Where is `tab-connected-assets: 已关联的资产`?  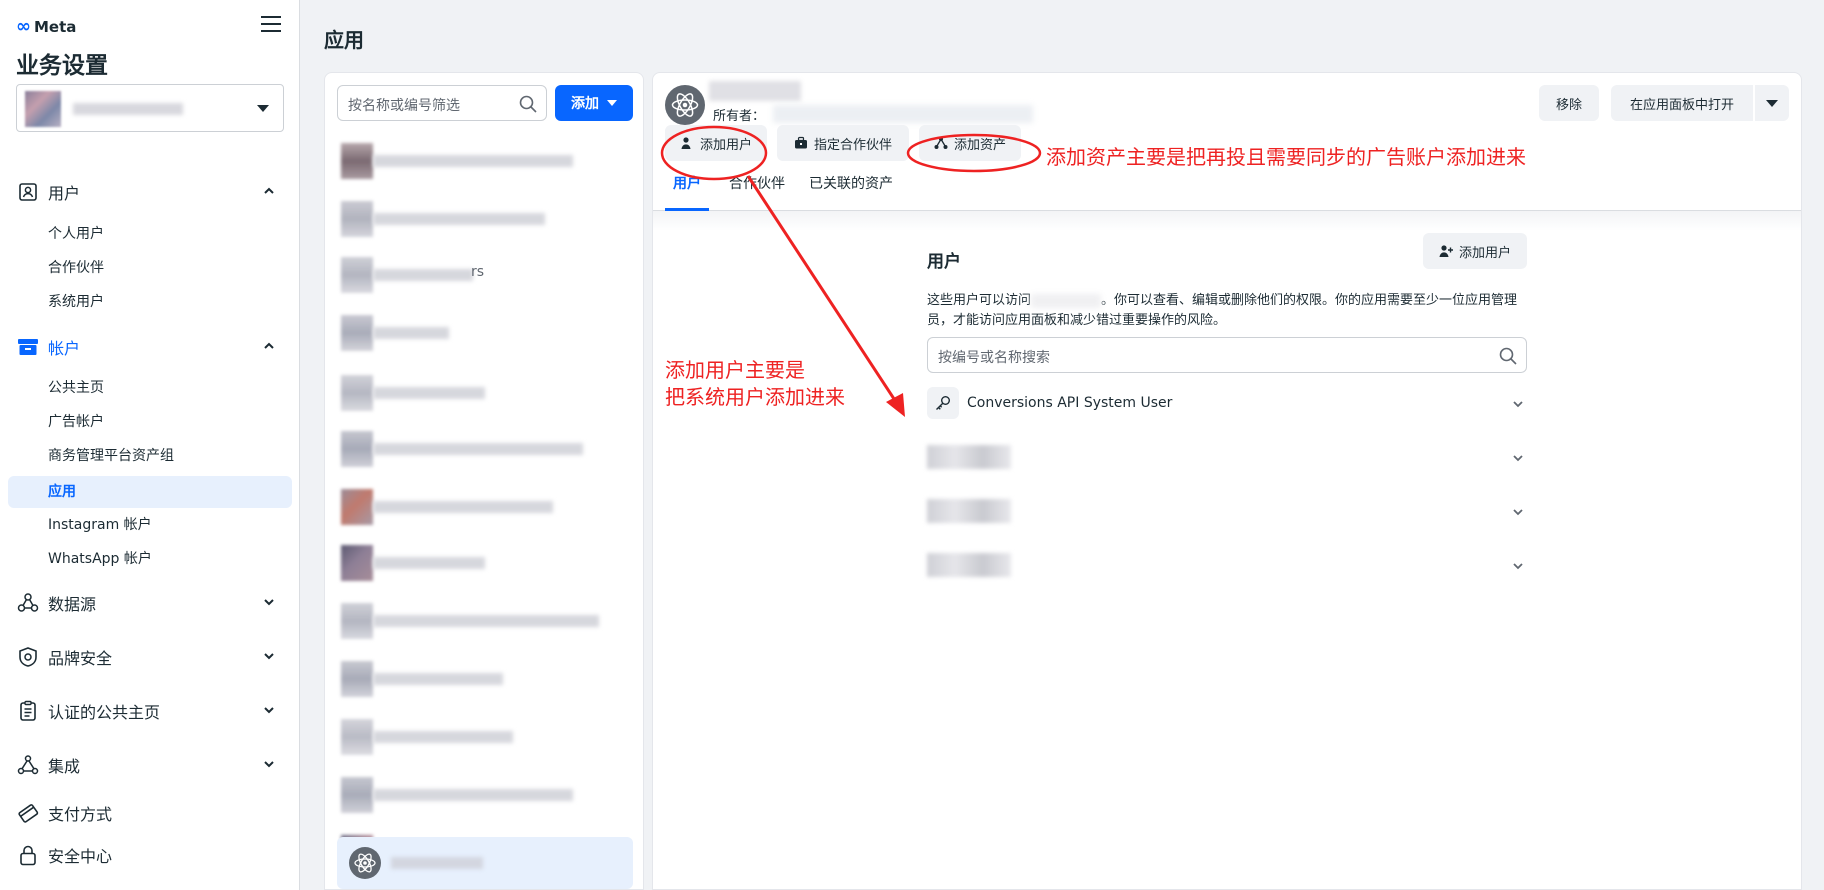 tab-connected-assets: 已关联的资产 is located at coordinates (851, 189).